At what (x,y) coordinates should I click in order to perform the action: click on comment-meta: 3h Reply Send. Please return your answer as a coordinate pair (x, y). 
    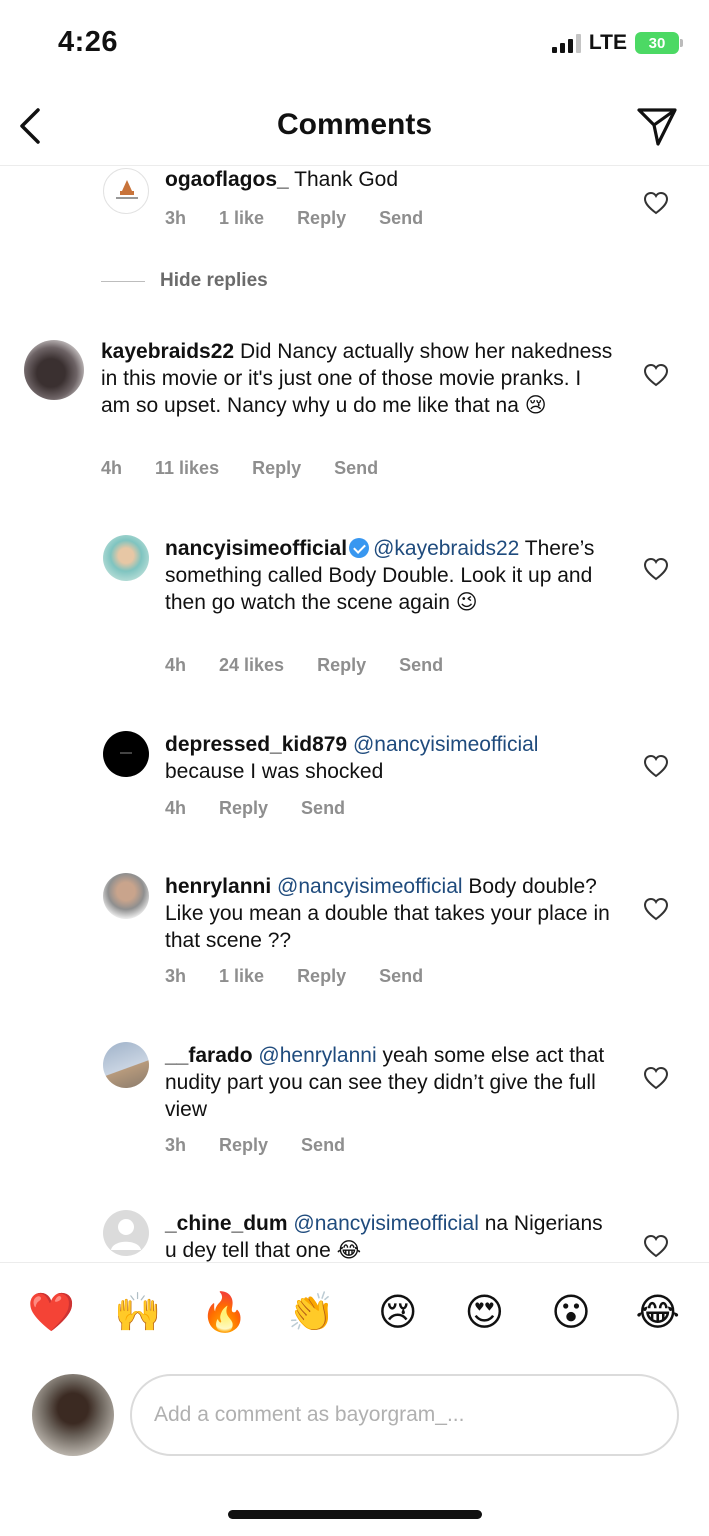
    Looking at the image, I should click on (255, 1145).